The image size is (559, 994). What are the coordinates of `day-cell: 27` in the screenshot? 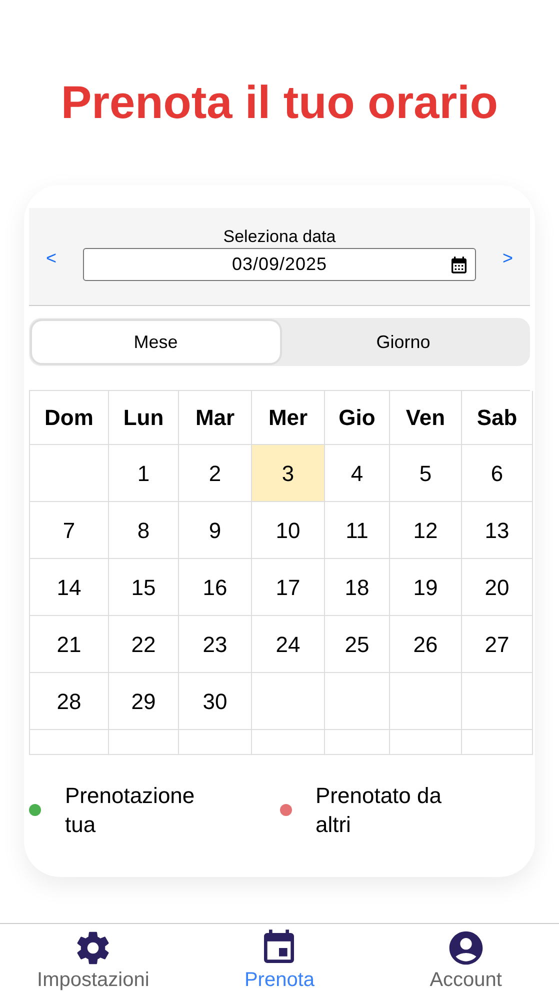 It's located at (497, 644).